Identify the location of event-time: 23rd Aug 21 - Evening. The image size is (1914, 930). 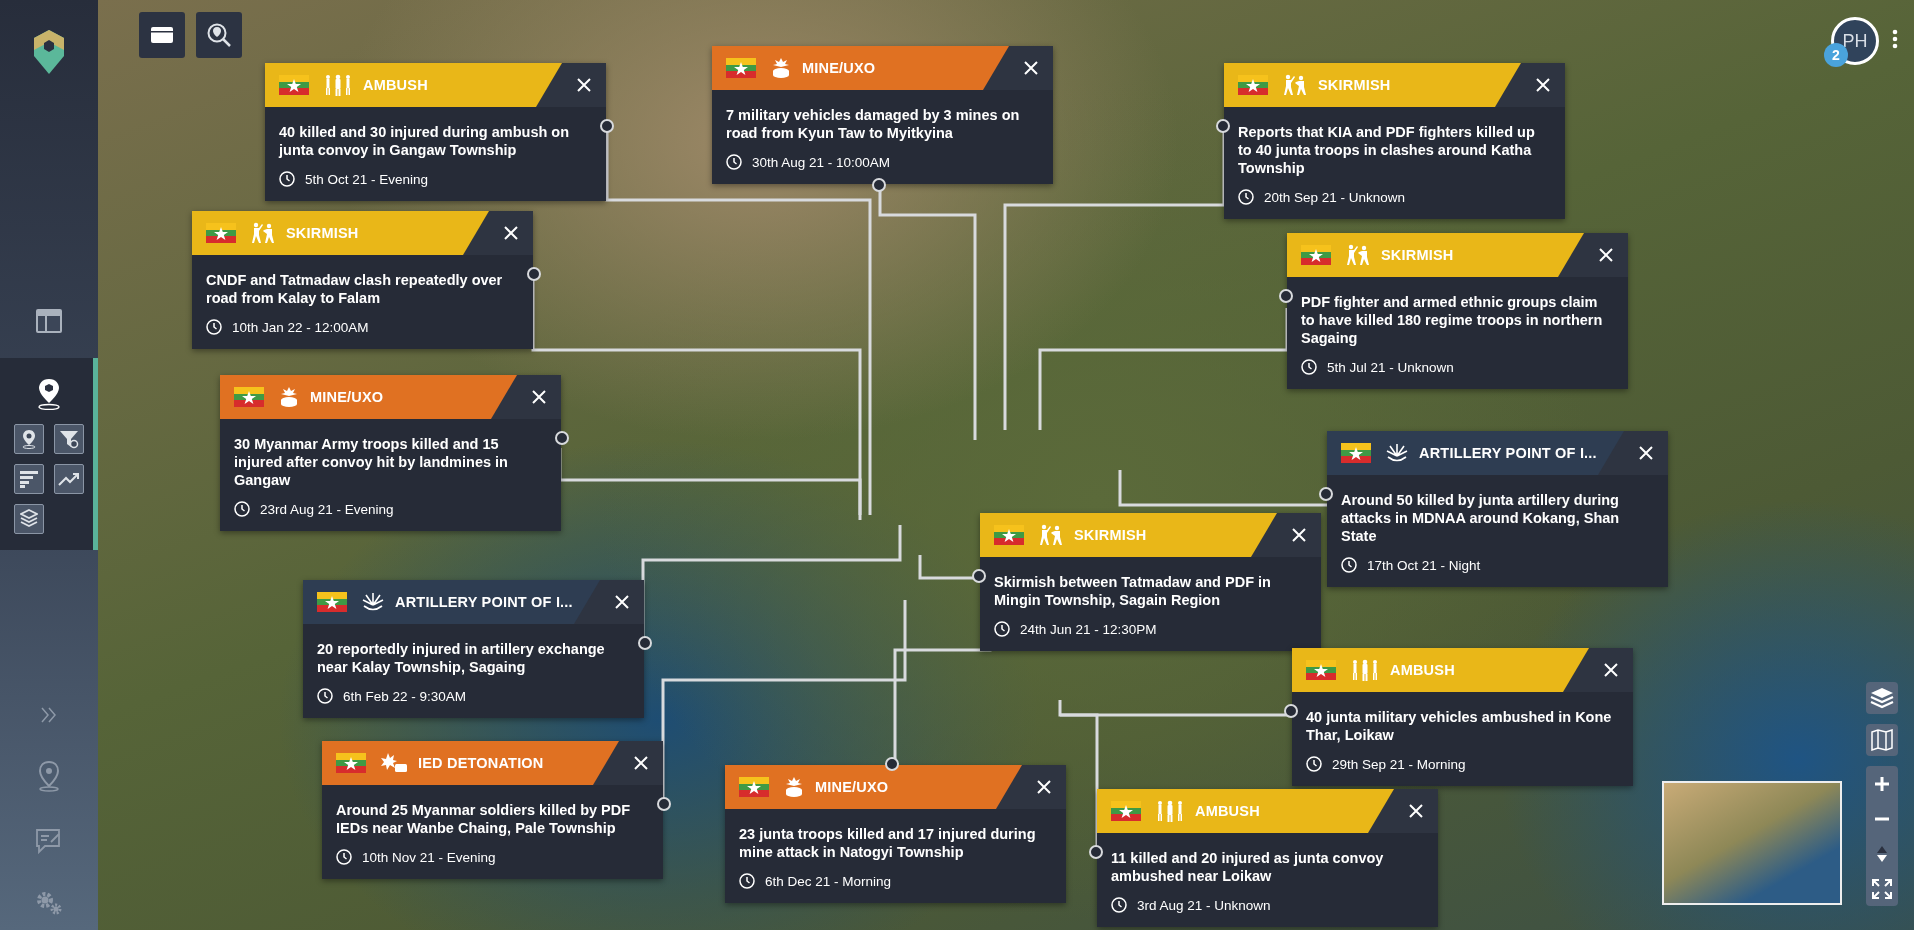
(327, 509).